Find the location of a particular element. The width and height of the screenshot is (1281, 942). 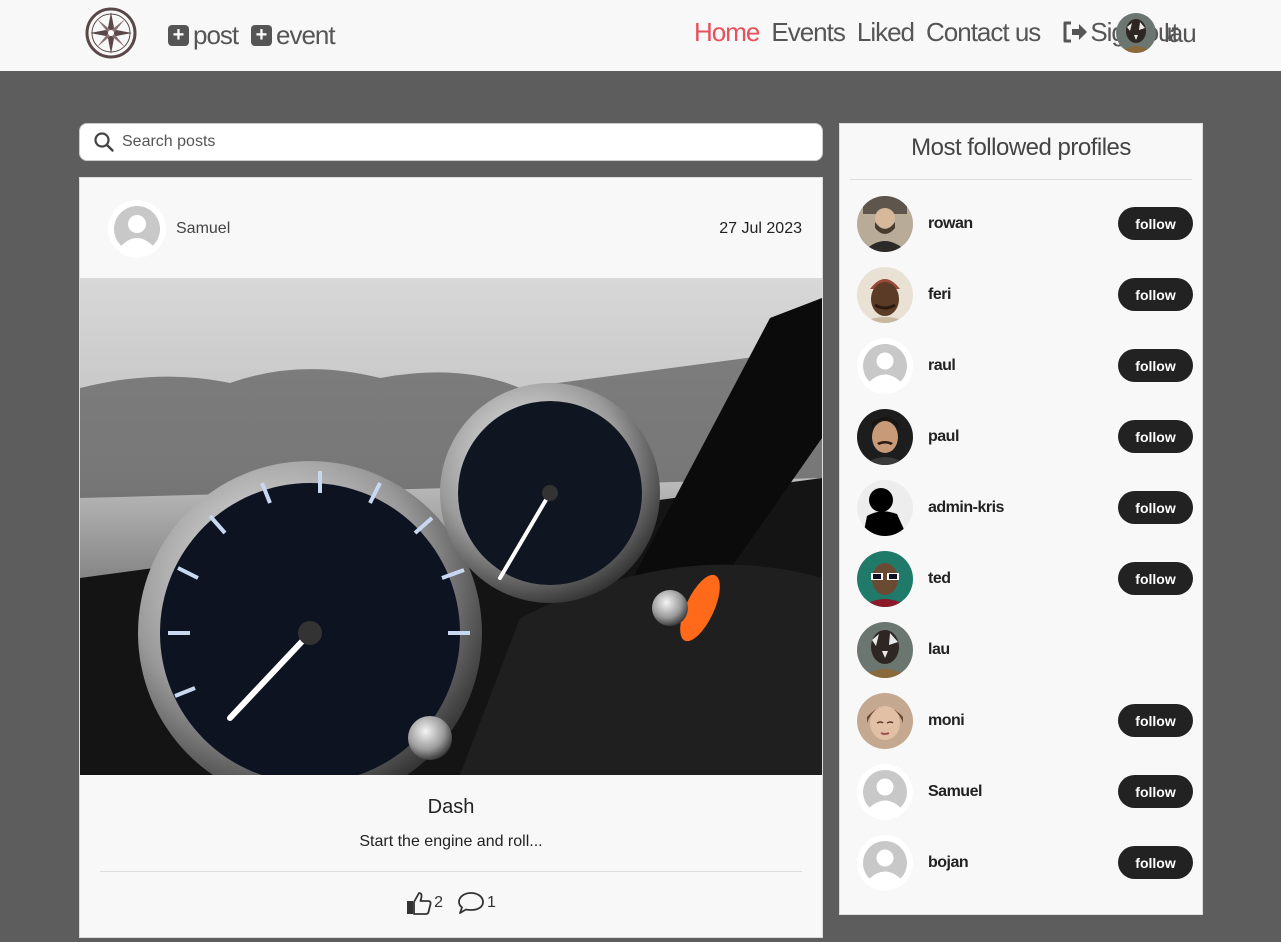

profile-name: lau is located at coordinates (939, 650).